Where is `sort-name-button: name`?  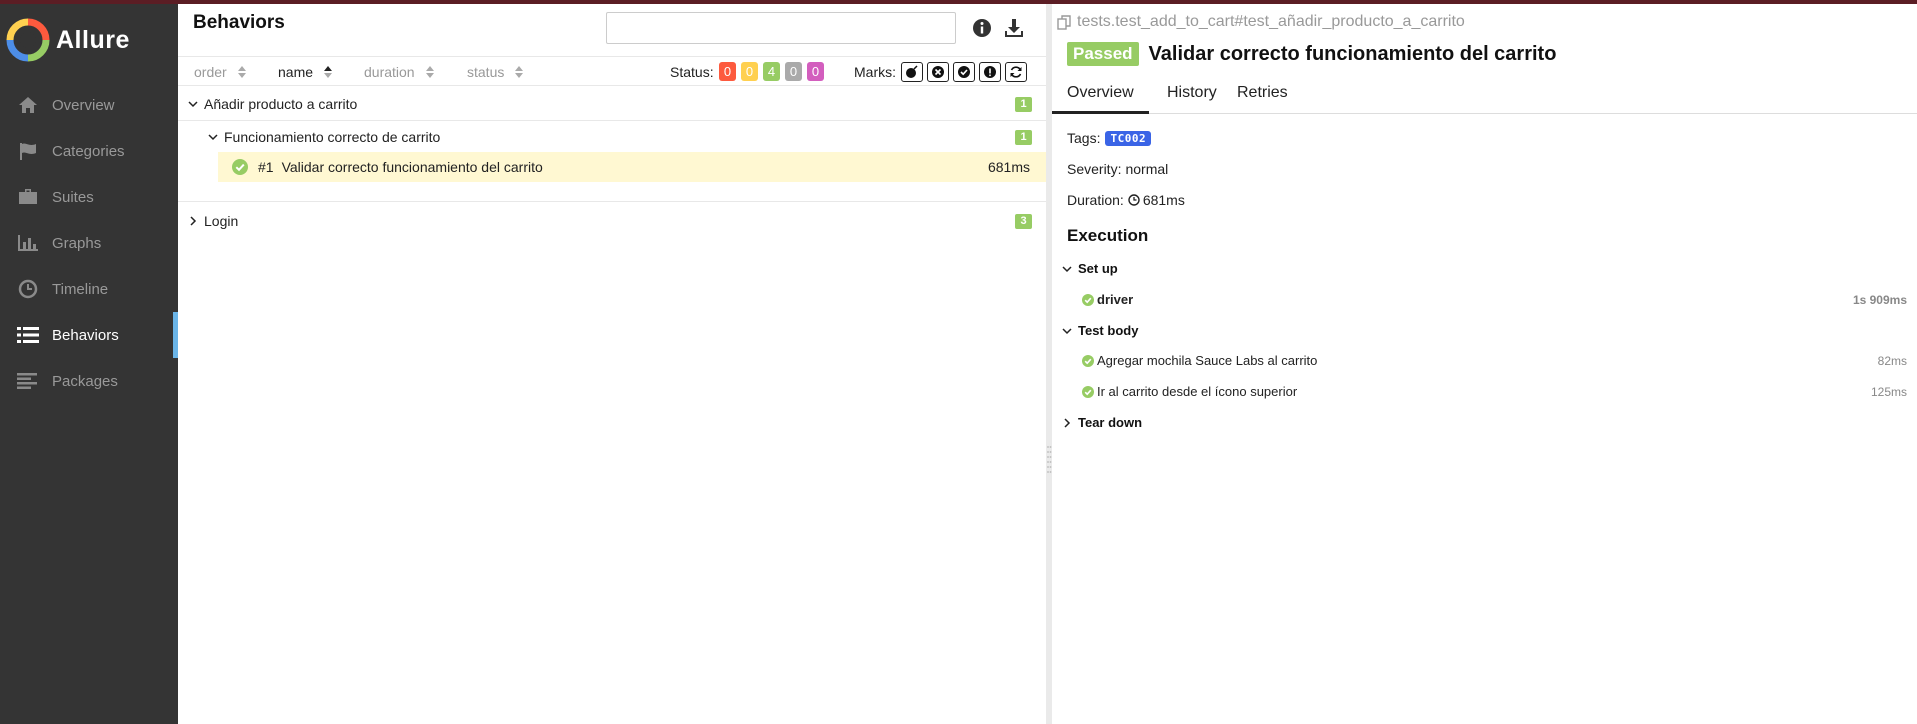 sort-name-button: name is located at coordinates (305, 72).